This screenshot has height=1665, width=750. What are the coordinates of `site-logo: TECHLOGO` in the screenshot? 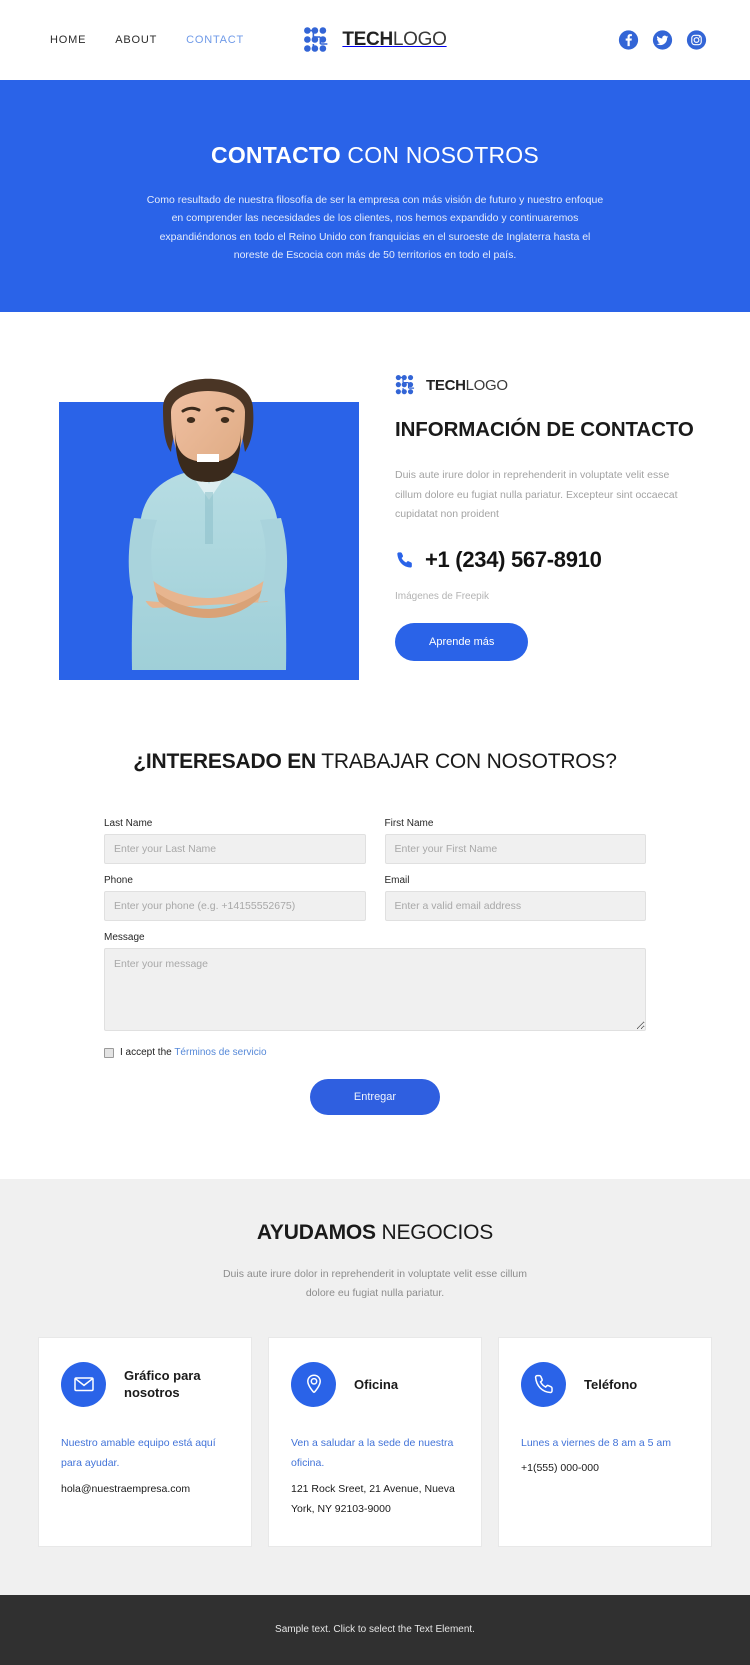 It's located at (375, 40).